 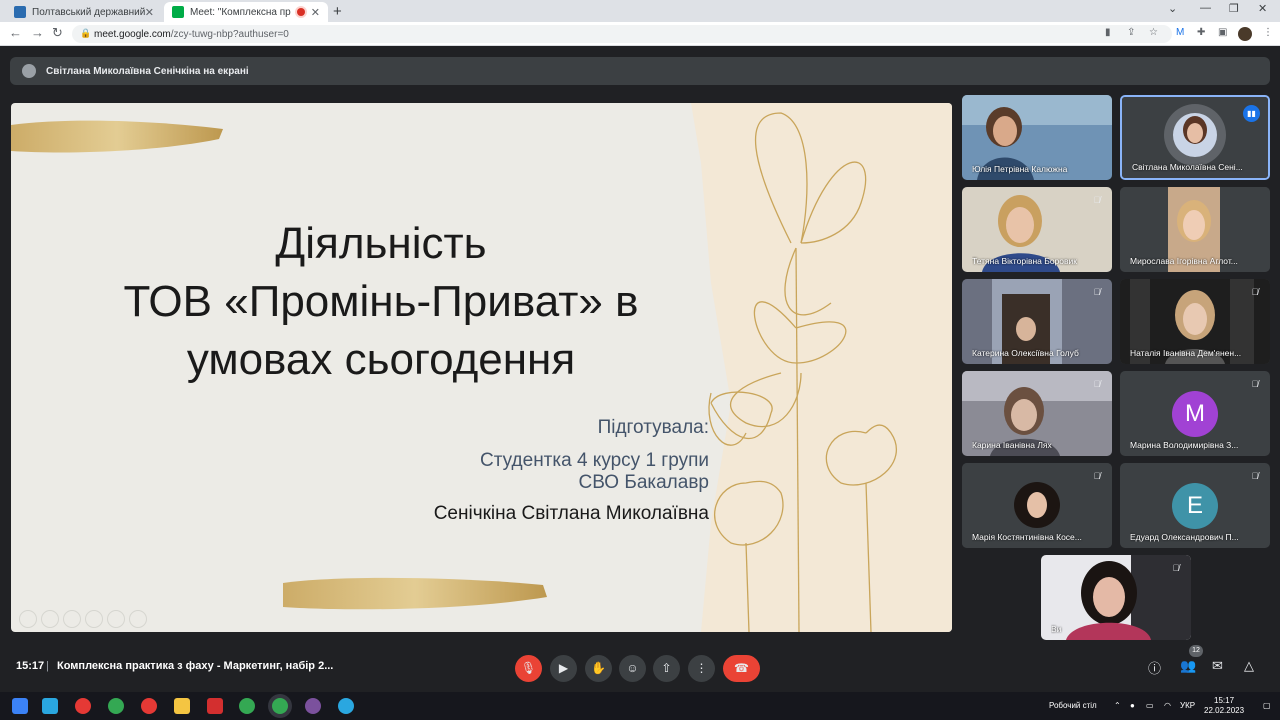 I want to click on present-screen-button: ⇧, so click(x=666, y=668).